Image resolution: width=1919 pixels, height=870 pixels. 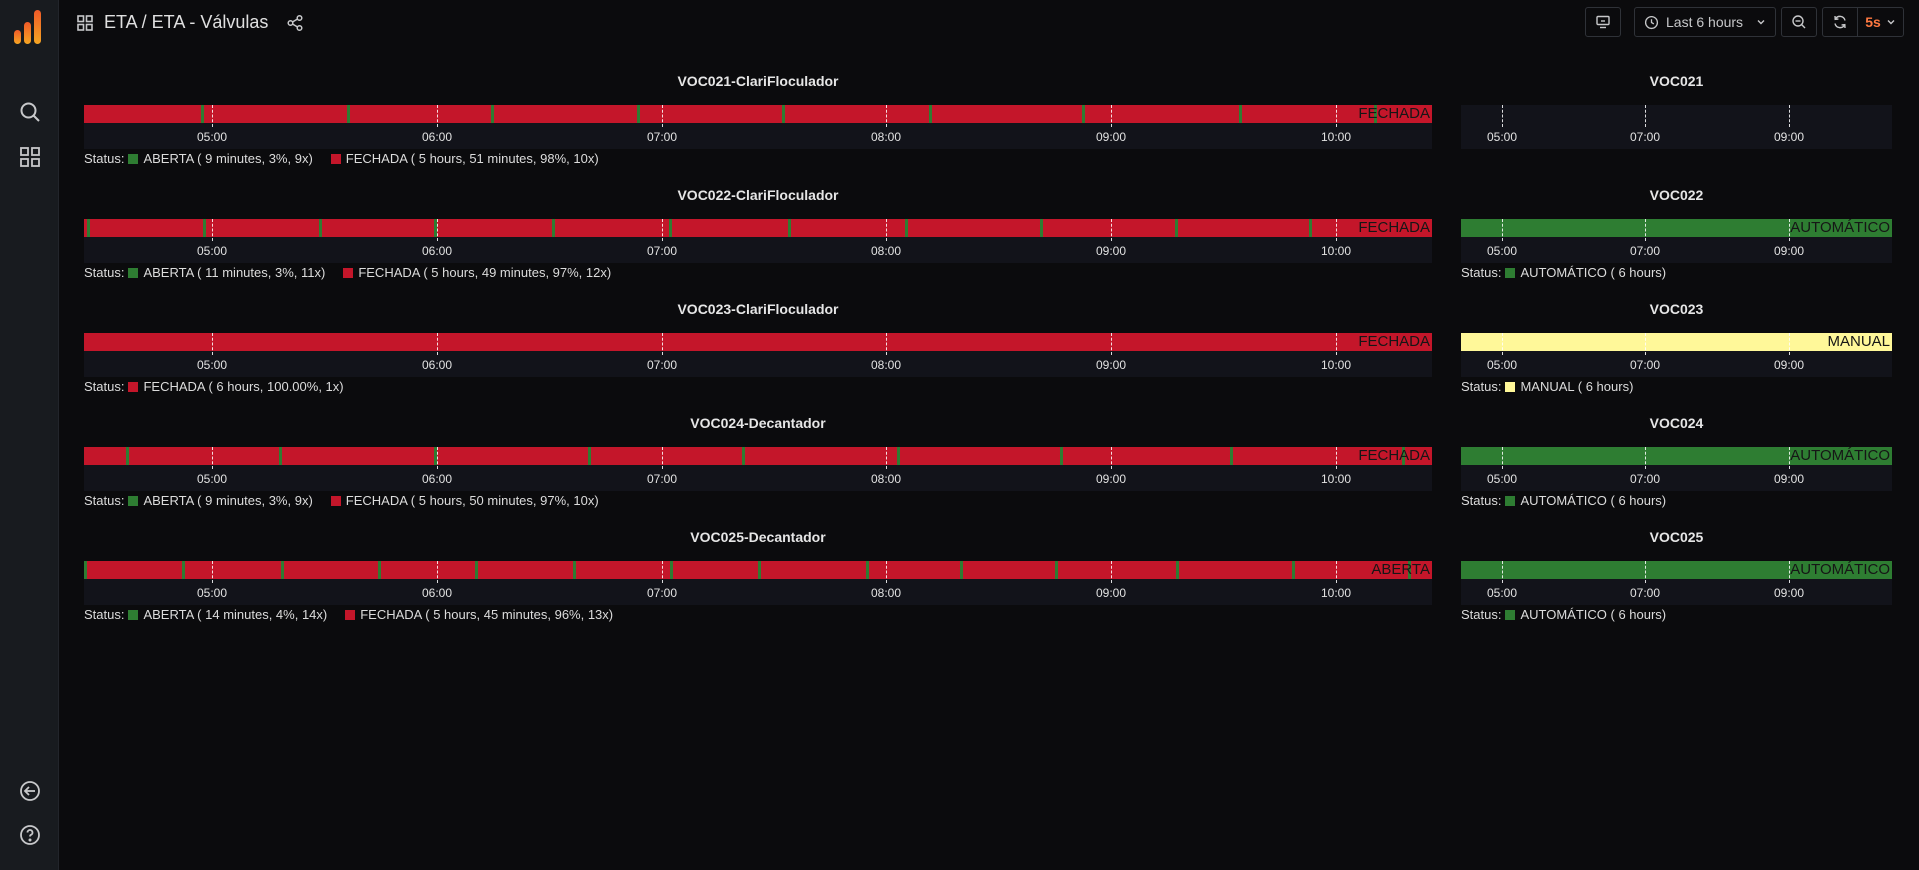 What do you see at coordinates (463, 500) in the screenshot?
I see `legend-item: FECHADA ( 5 hours, 50 minutes, 97%, 10x)` at bounding box center [463, 500].